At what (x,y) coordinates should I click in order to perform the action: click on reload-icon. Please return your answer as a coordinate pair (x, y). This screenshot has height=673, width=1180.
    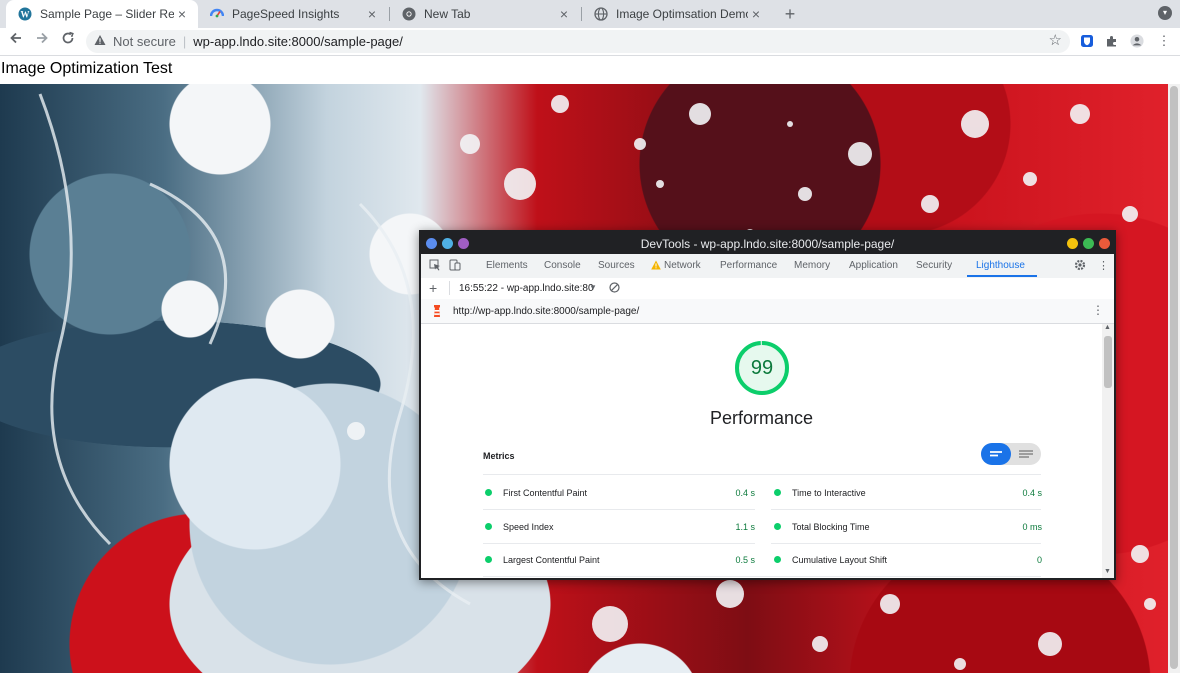
    Looking at the image, I should click on (68, 37).